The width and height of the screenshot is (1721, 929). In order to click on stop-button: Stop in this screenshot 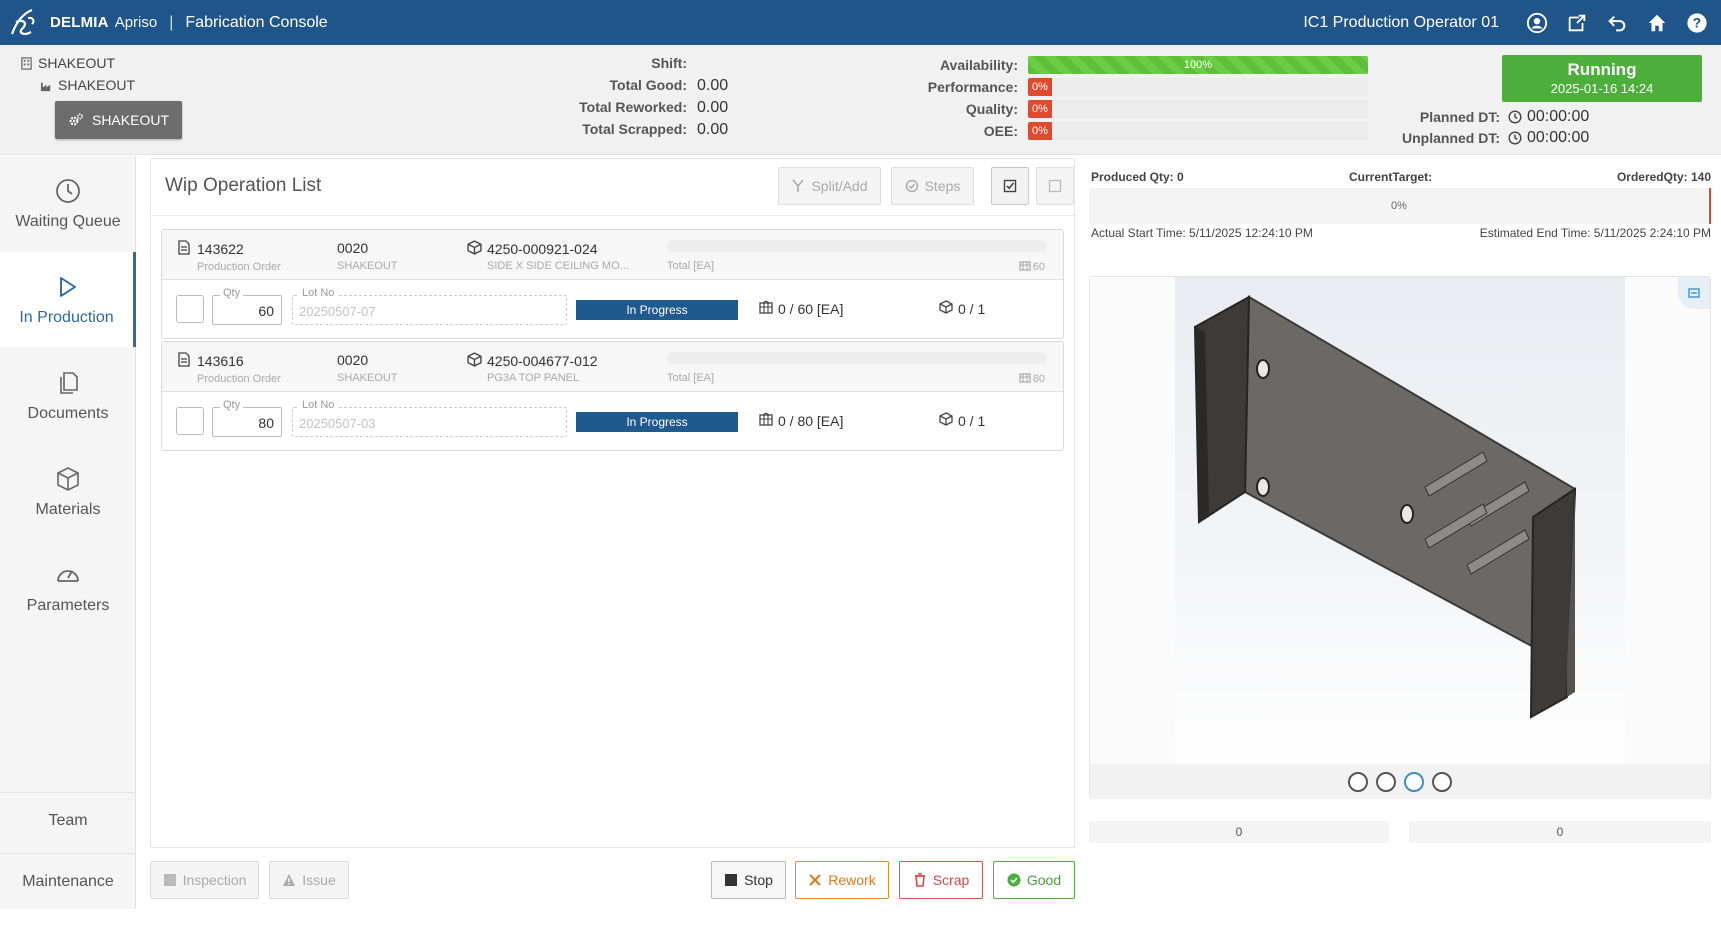, I will do `click(748, 880)`.